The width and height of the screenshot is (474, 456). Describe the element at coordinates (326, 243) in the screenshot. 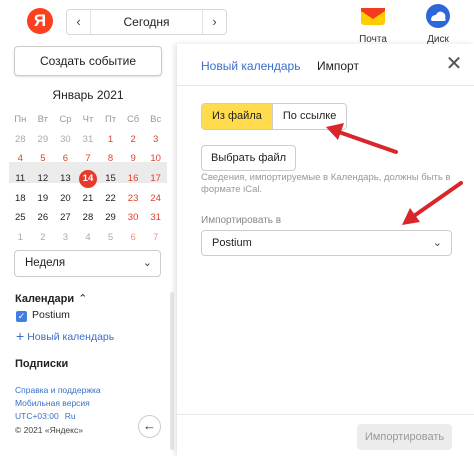

I see `import-target-select: Postium ⌄` at that location.